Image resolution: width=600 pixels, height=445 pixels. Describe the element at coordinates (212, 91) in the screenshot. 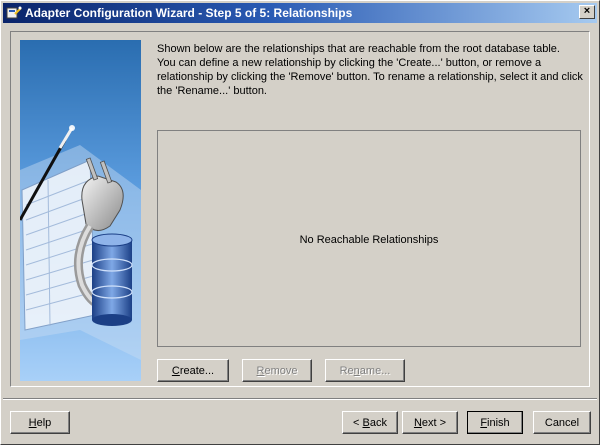

I see `description-line: the 'Rename...' button.` at that location.